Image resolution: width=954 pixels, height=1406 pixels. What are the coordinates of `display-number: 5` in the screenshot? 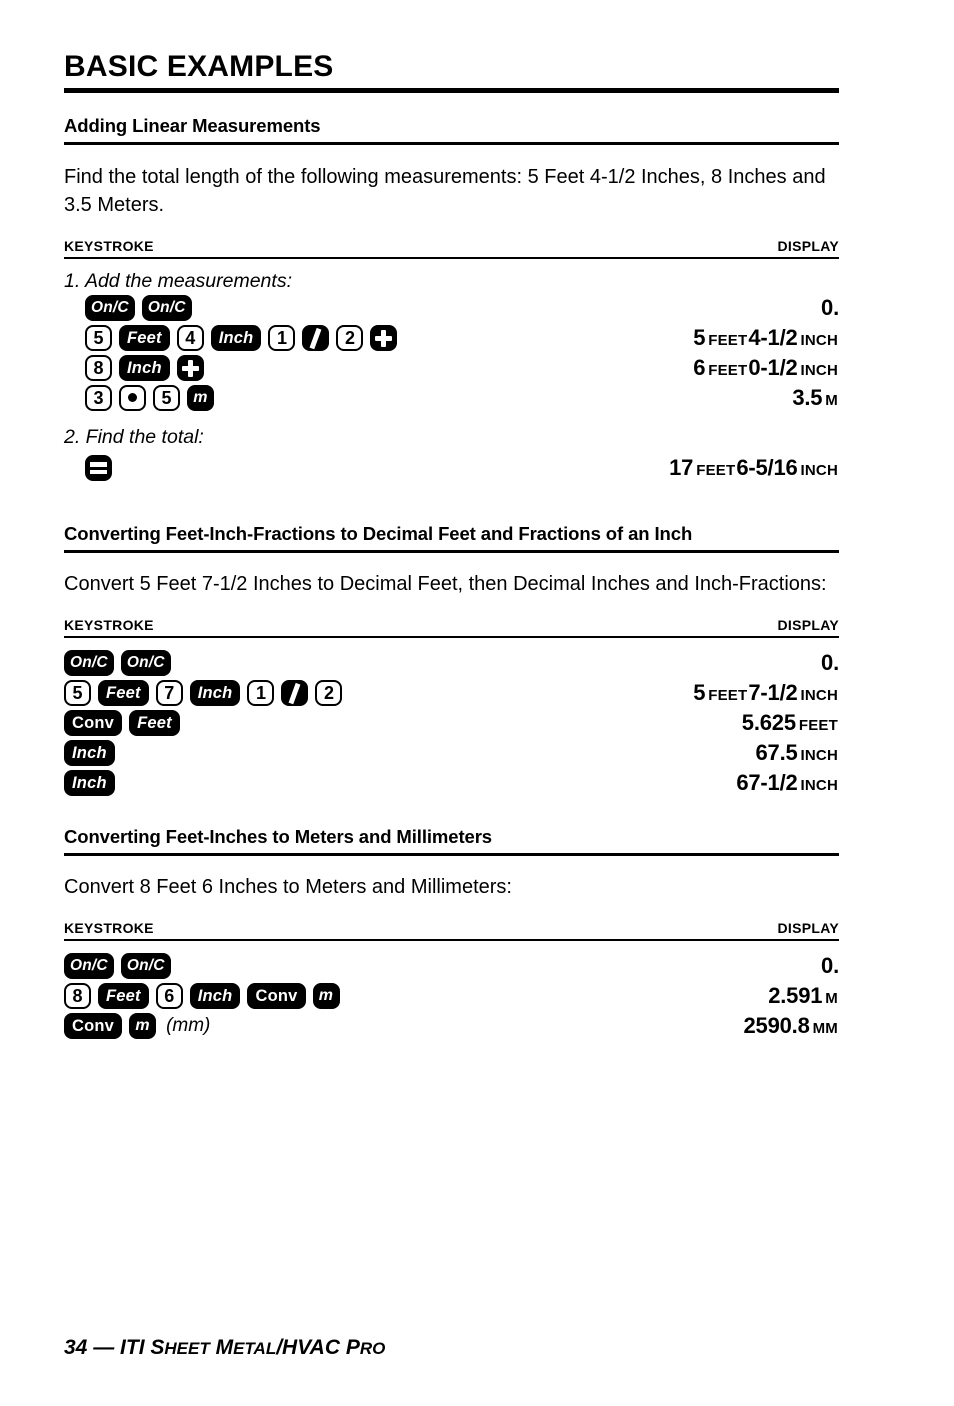 It's located at (699, 338).